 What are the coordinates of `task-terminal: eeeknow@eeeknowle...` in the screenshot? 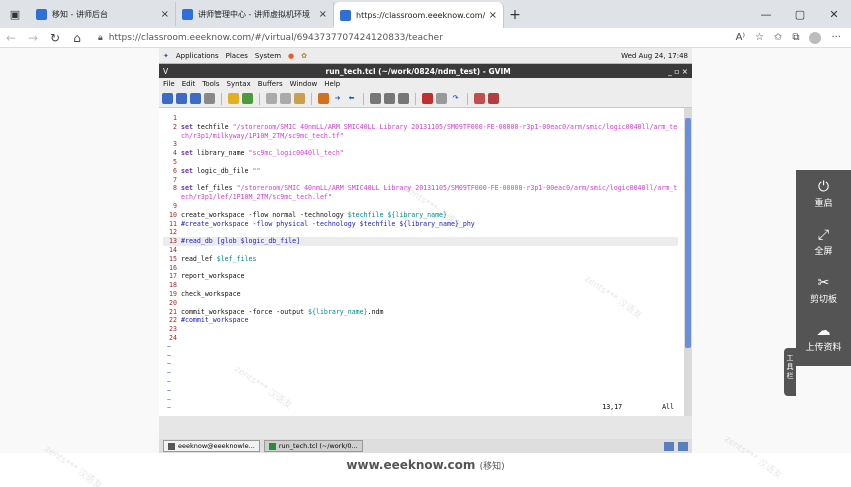 It's located at (211, 446).